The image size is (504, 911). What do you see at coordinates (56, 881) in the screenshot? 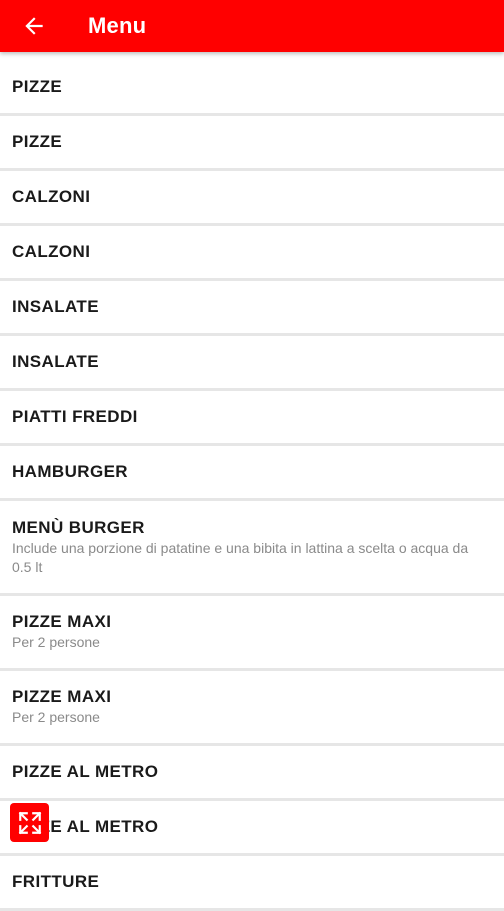
I see `menu-category-label: FRITTURE` at bounding box center [56, 881].